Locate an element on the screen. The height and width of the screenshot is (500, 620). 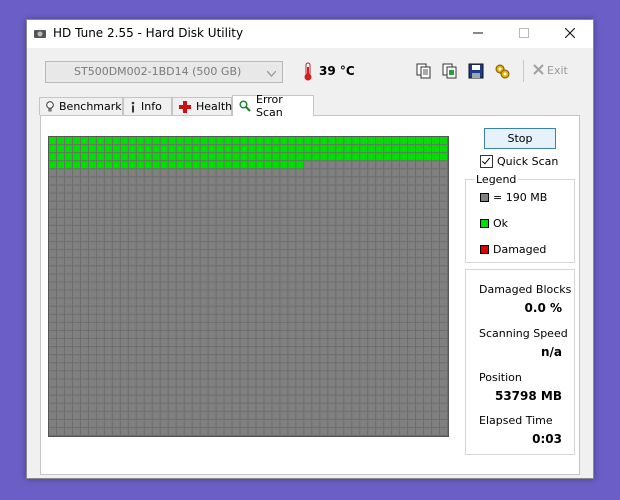
maximize-icon is located at coordinates (524, 34).